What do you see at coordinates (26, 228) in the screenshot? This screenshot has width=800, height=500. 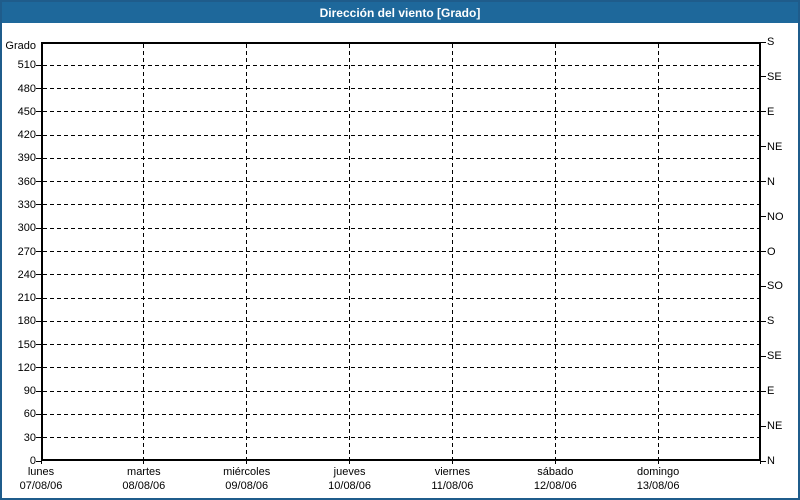 I see `y-tick-label: 300` at bounding box center [26, 228].